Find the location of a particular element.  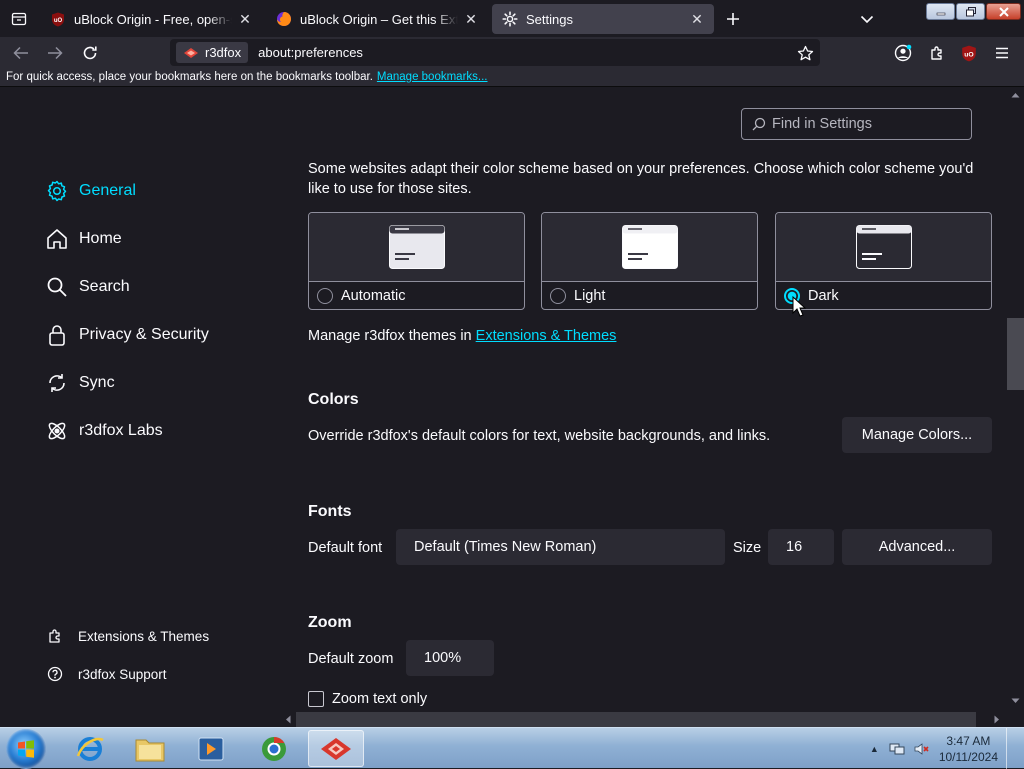

sidebar-extensions-themes-link: Extensions & Themes is located at coordinates (127, 636).